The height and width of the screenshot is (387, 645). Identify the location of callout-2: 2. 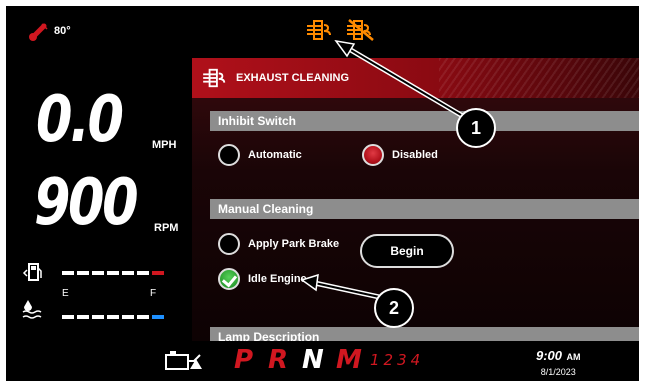
(394, 308).